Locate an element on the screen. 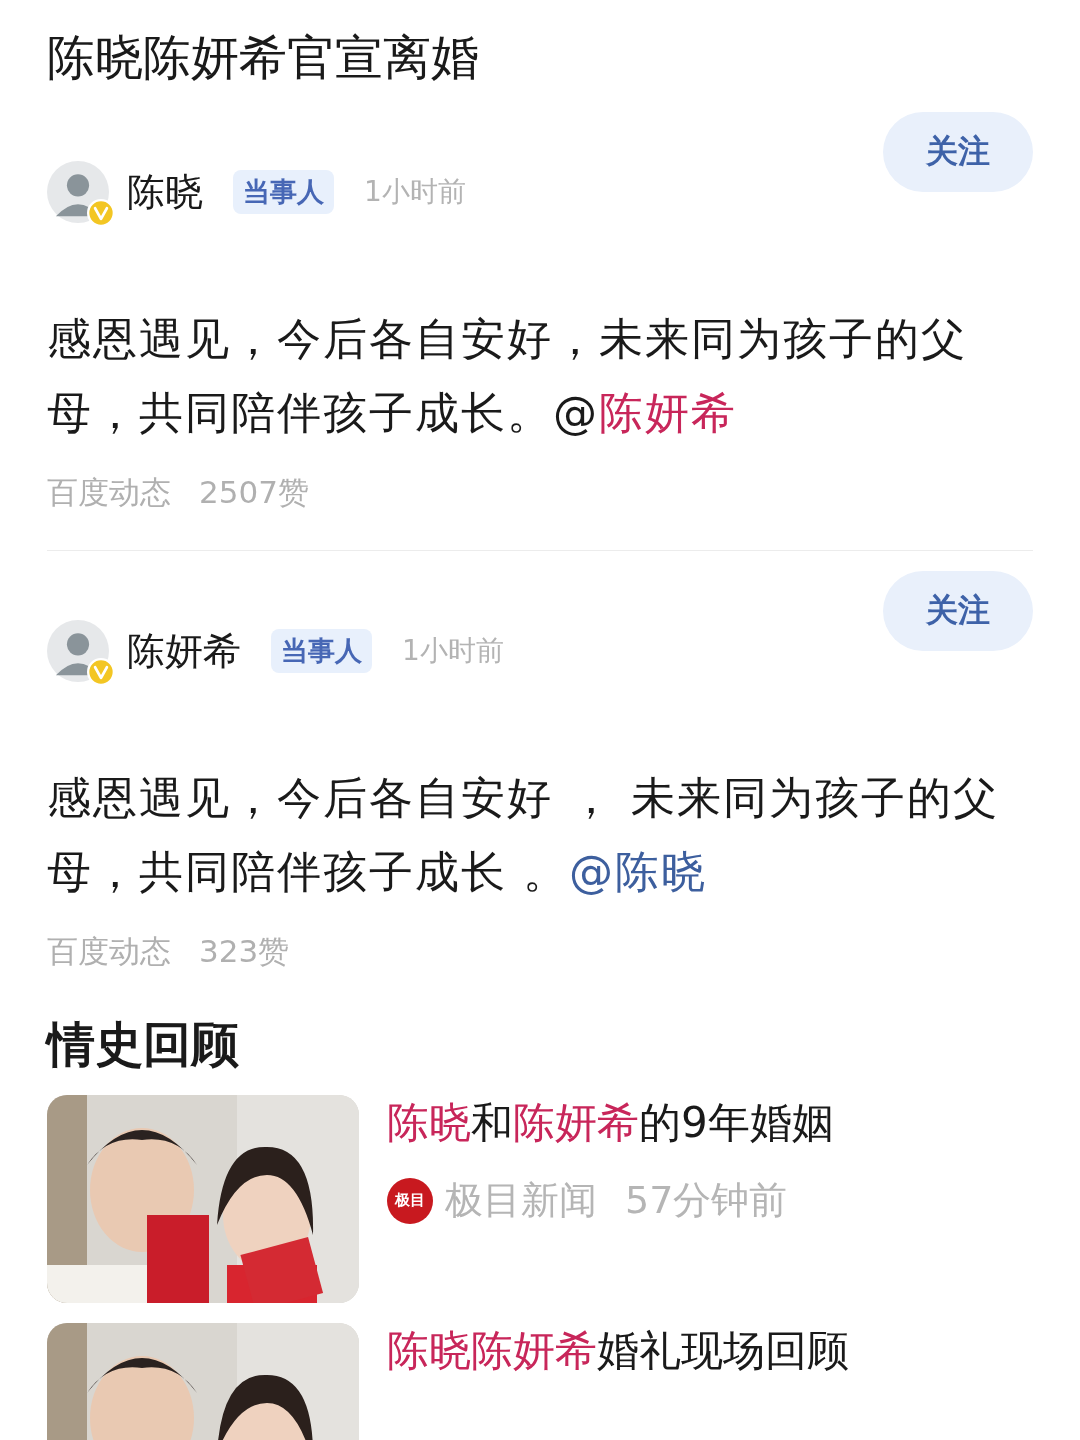 The height and width of the screenshot is (1440, 1080). mention-link: @陈晓 is located at coordinates (638, 871).